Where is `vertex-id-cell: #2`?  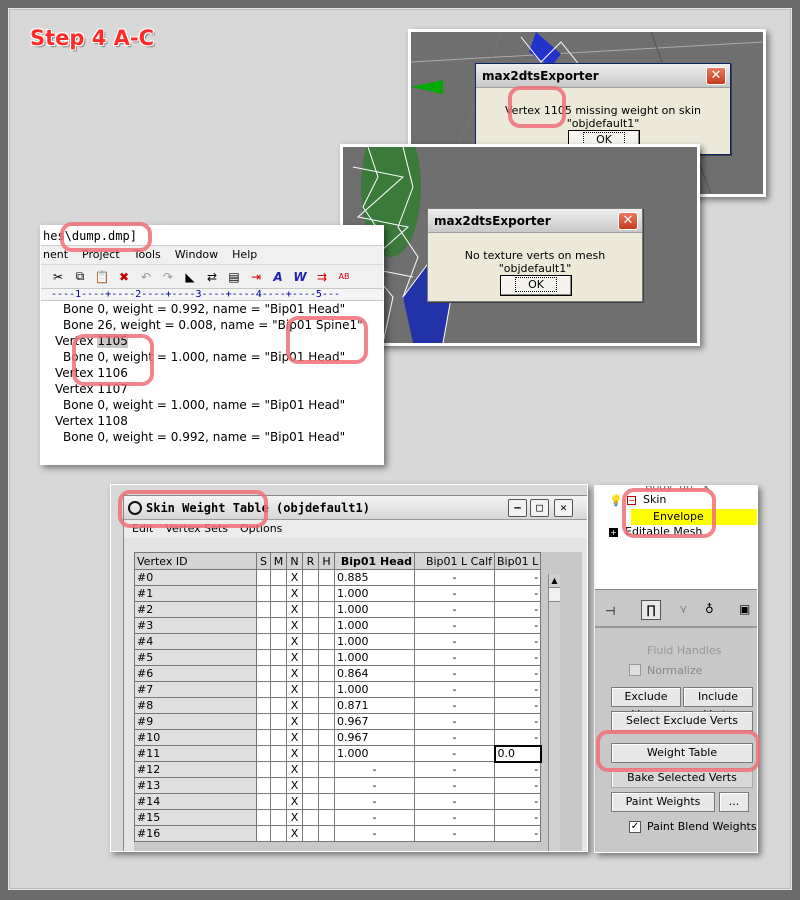 vertex-id-cell: #2 is located at coordinates (195, 609).